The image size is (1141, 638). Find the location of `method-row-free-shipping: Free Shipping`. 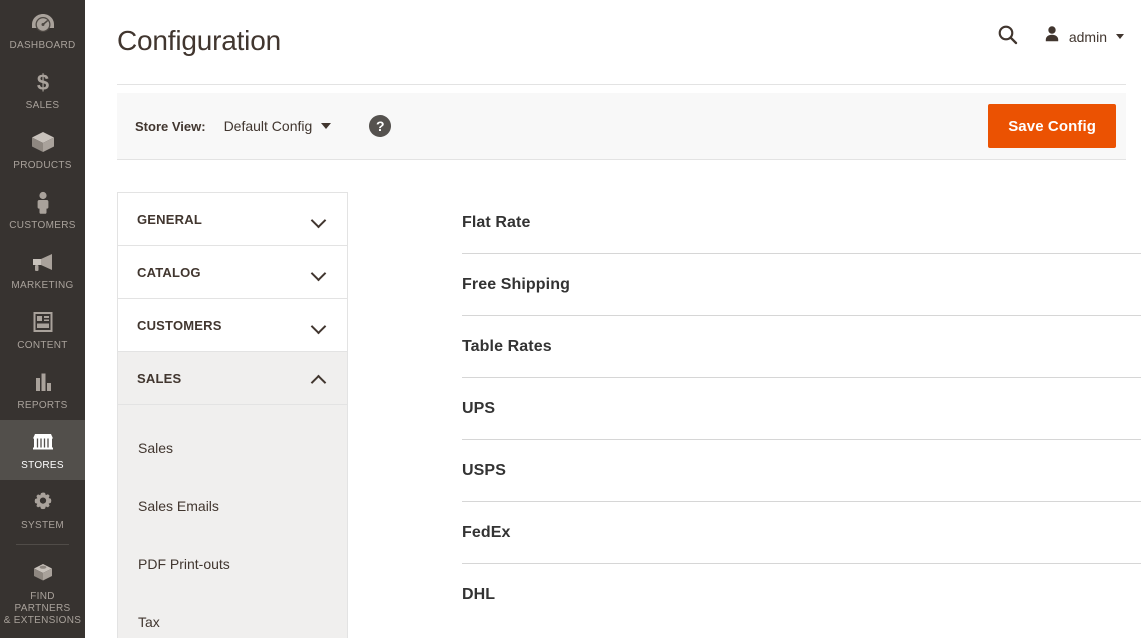

method-row-free-shipping: Free Shipping is located at coordinates (801, 285).